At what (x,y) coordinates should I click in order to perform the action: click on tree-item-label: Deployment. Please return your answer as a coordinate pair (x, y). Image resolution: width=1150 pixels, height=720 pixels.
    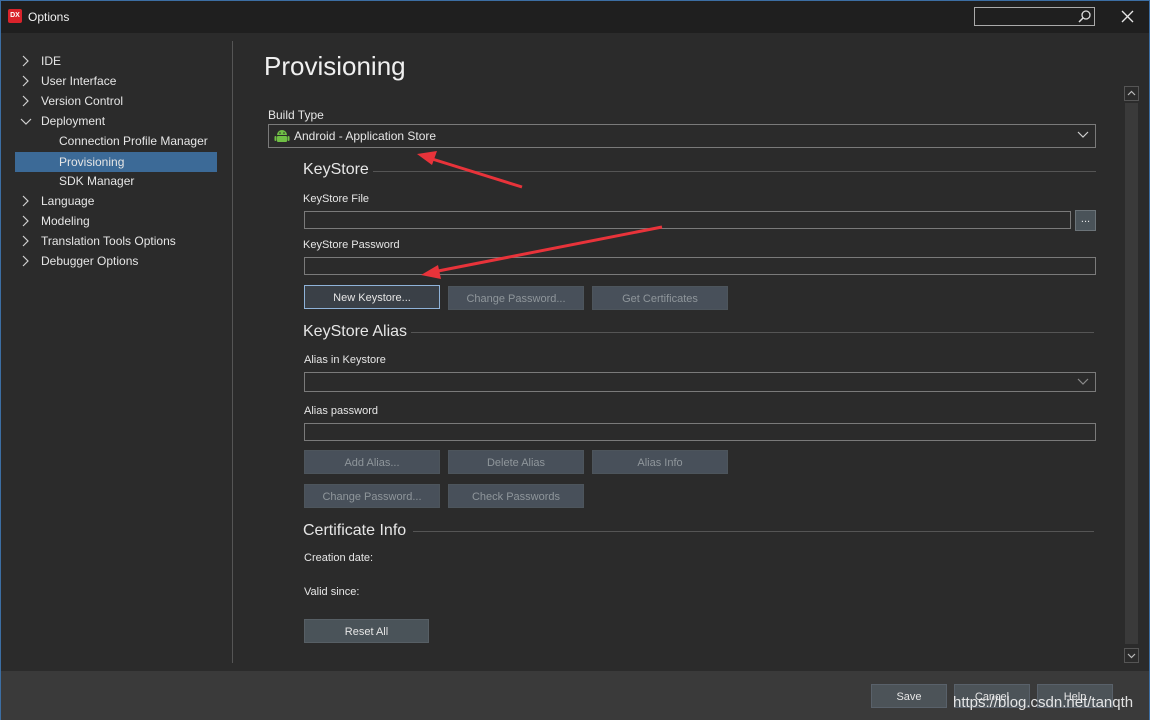
    Looking at the image, I should click on (73, 121).